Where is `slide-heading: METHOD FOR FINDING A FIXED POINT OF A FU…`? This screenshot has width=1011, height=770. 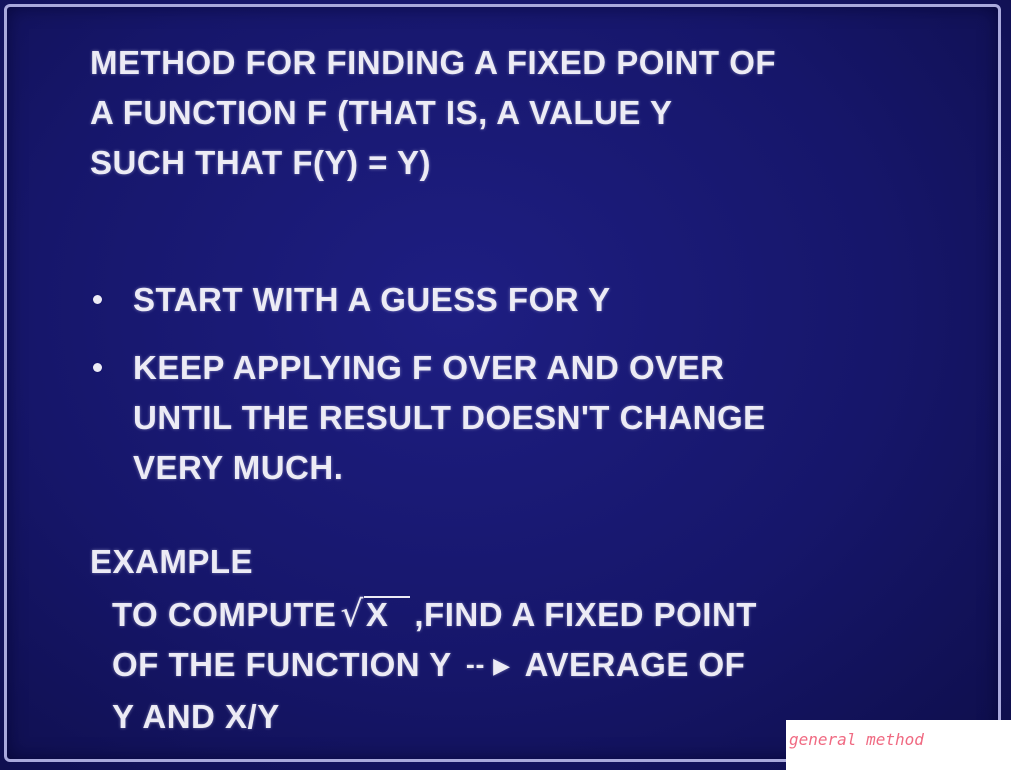 slide-heading: METHOD FOR FINDING A FIXED POINT OF A FU… is located at coordinates (433, 113).